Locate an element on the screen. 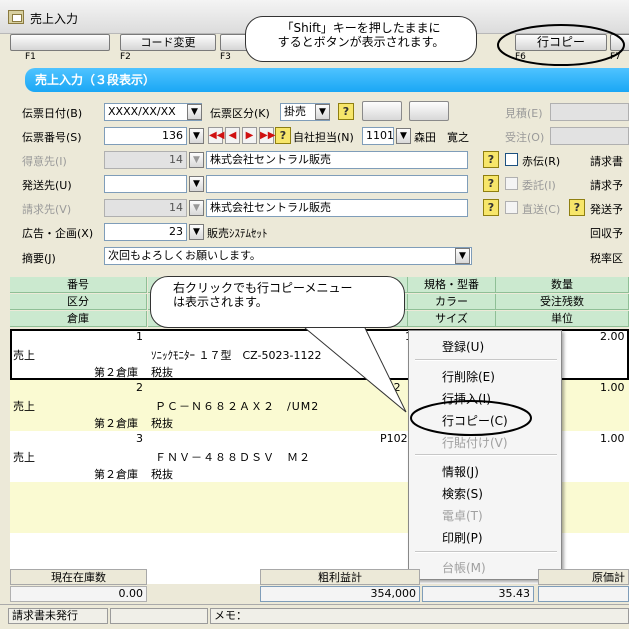  header-size: サイズ is located at coordinates (452, 319).